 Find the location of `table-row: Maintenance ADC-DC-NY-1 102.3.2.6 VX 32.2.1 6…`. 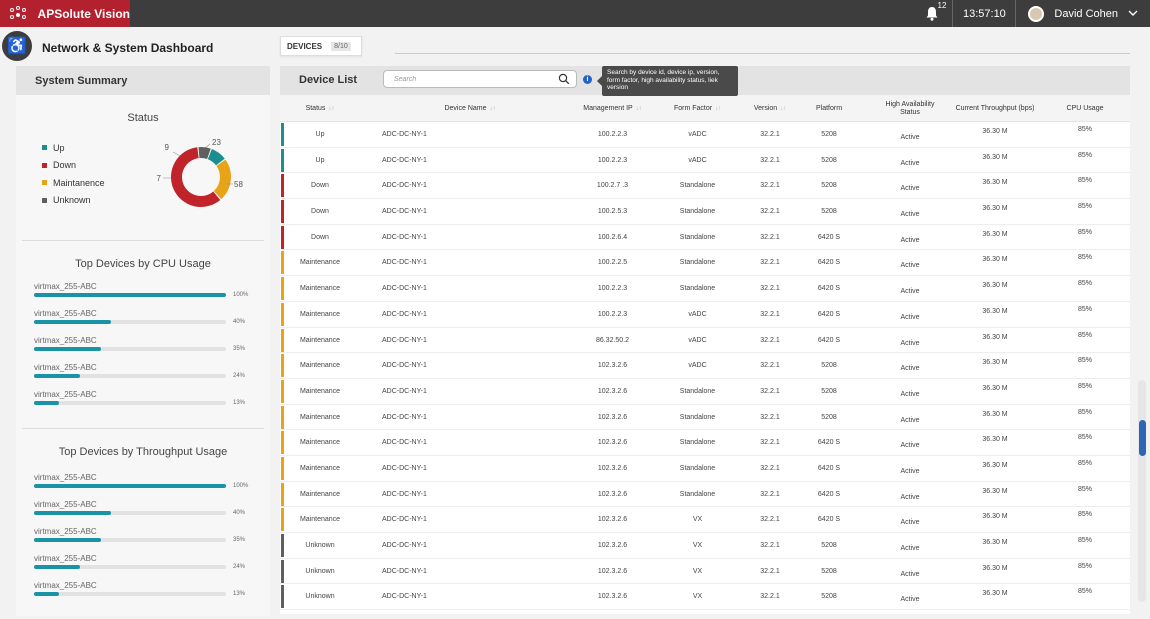

table-row: Maintenance ADC-DC-NY-1 102.3.2.6 VX 32.2.1 6… is located at coordinates (705, 520).